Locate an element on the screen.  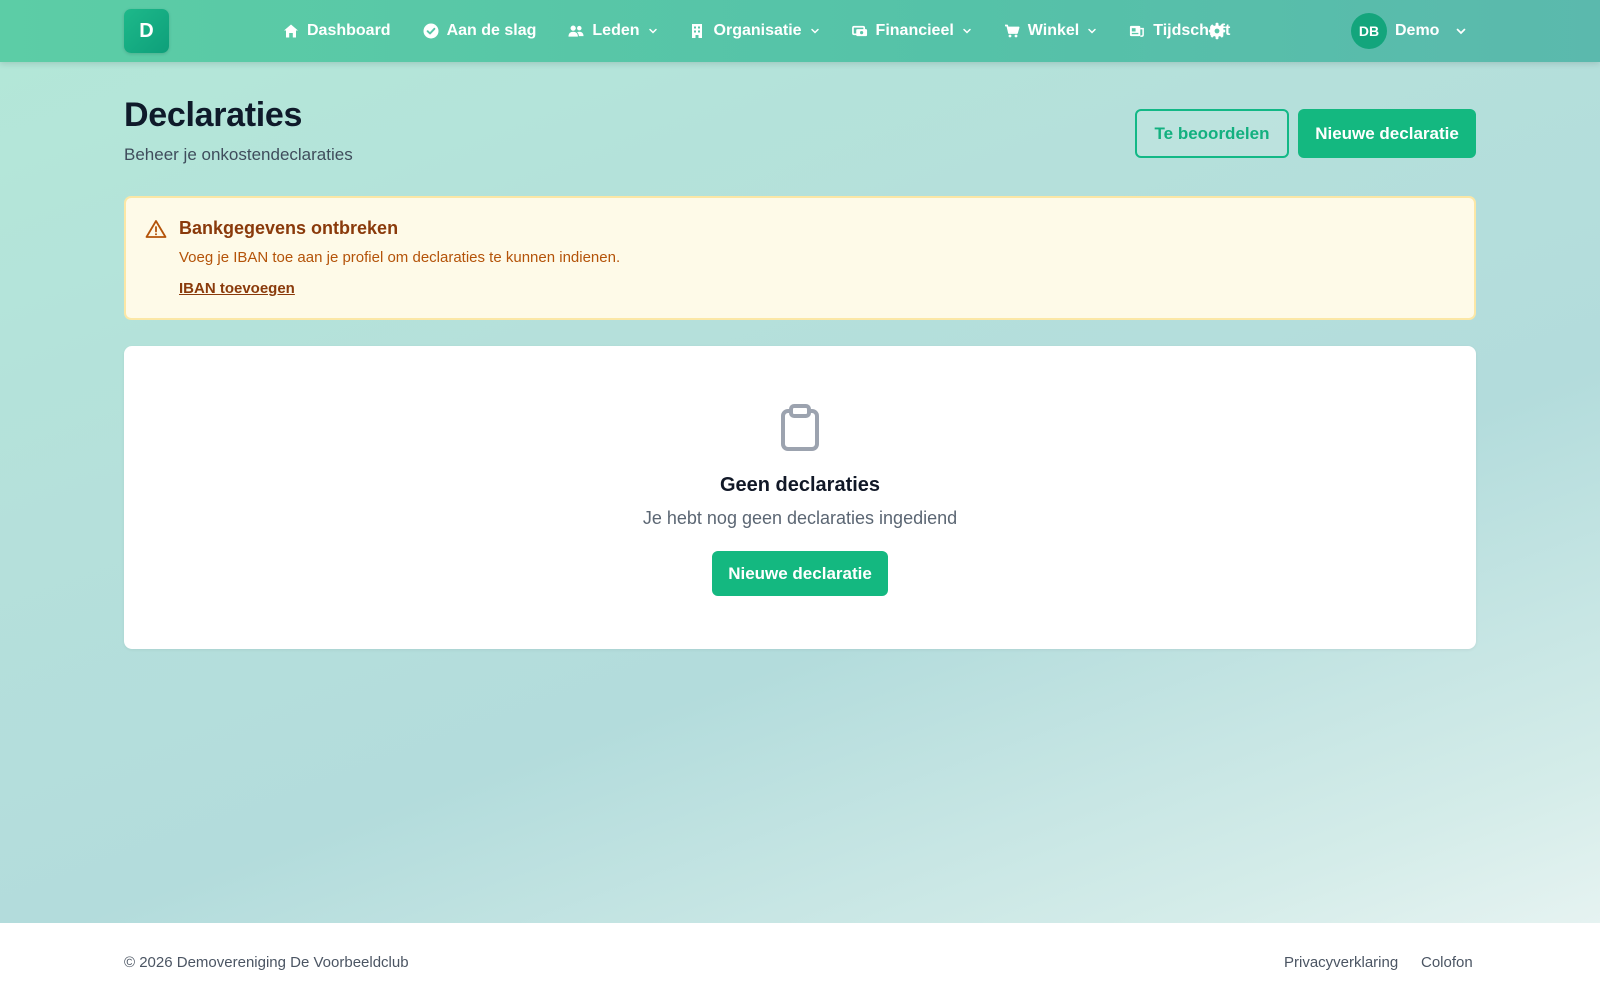
page-title: Declaraties is located at coordinates (213, 115).